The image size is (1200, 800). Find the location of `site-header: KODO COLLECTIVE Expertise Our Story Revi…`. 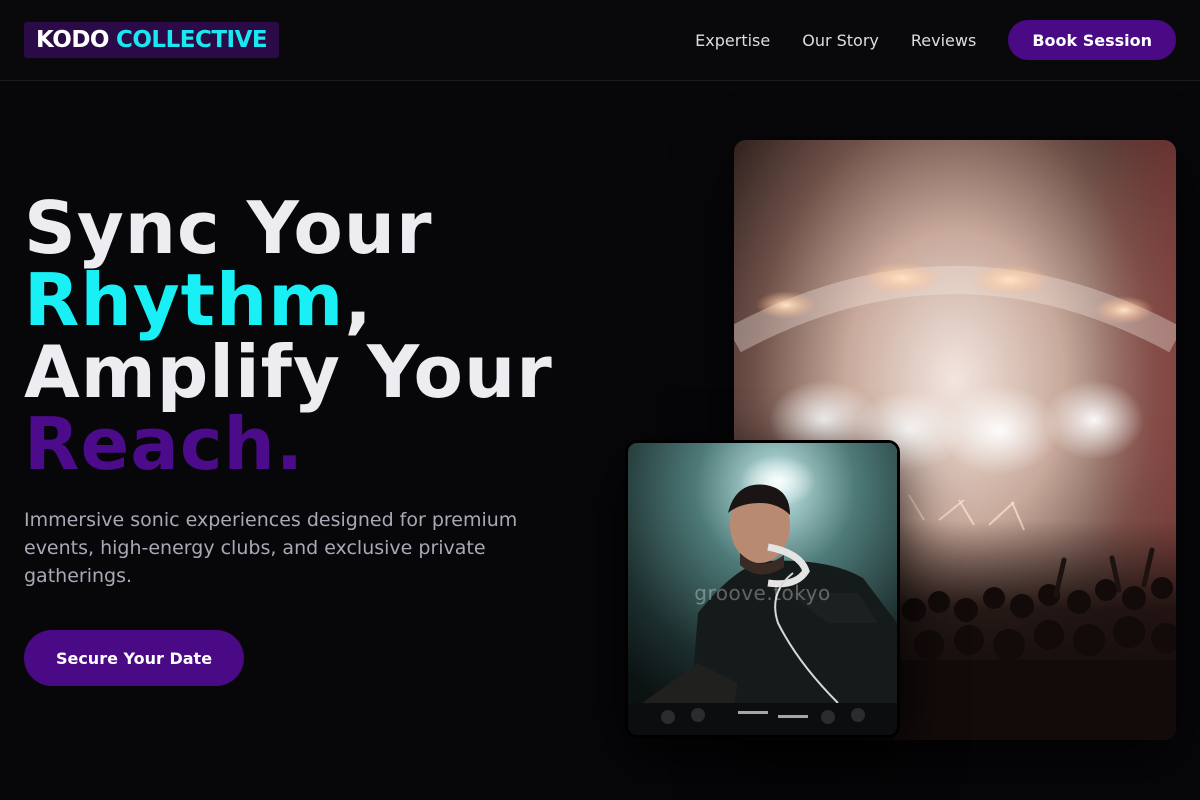

site-header: KODO COLLECTIVE Expertise Our Story Revi… is located at coordinates (600, 40).